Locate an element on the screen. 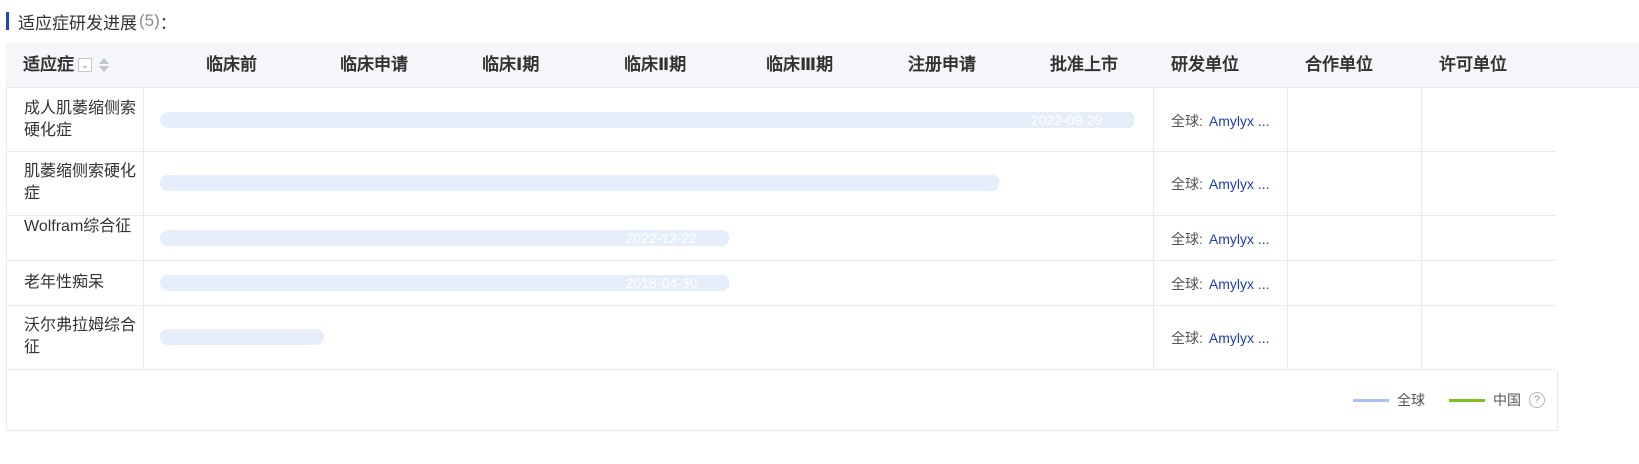 The image size is (1639, 464). cell-indication: 肌萎缩侧索硬化症 is located at coordinates (75, 183).